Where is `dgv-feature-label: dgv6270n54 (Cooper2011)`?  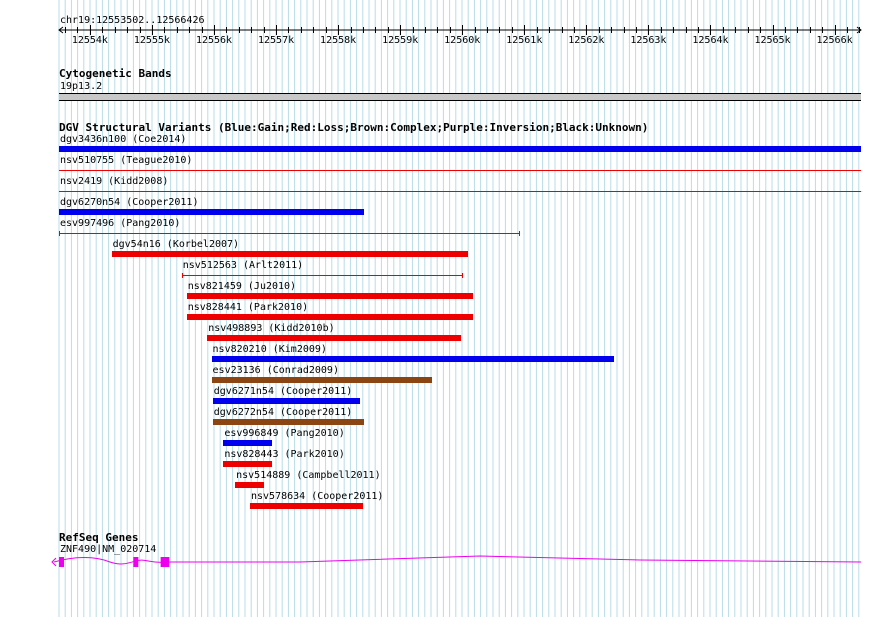 dgv-feature-label: dgv6270n54 (Cooper2011) is located at coordinates (129, 202).